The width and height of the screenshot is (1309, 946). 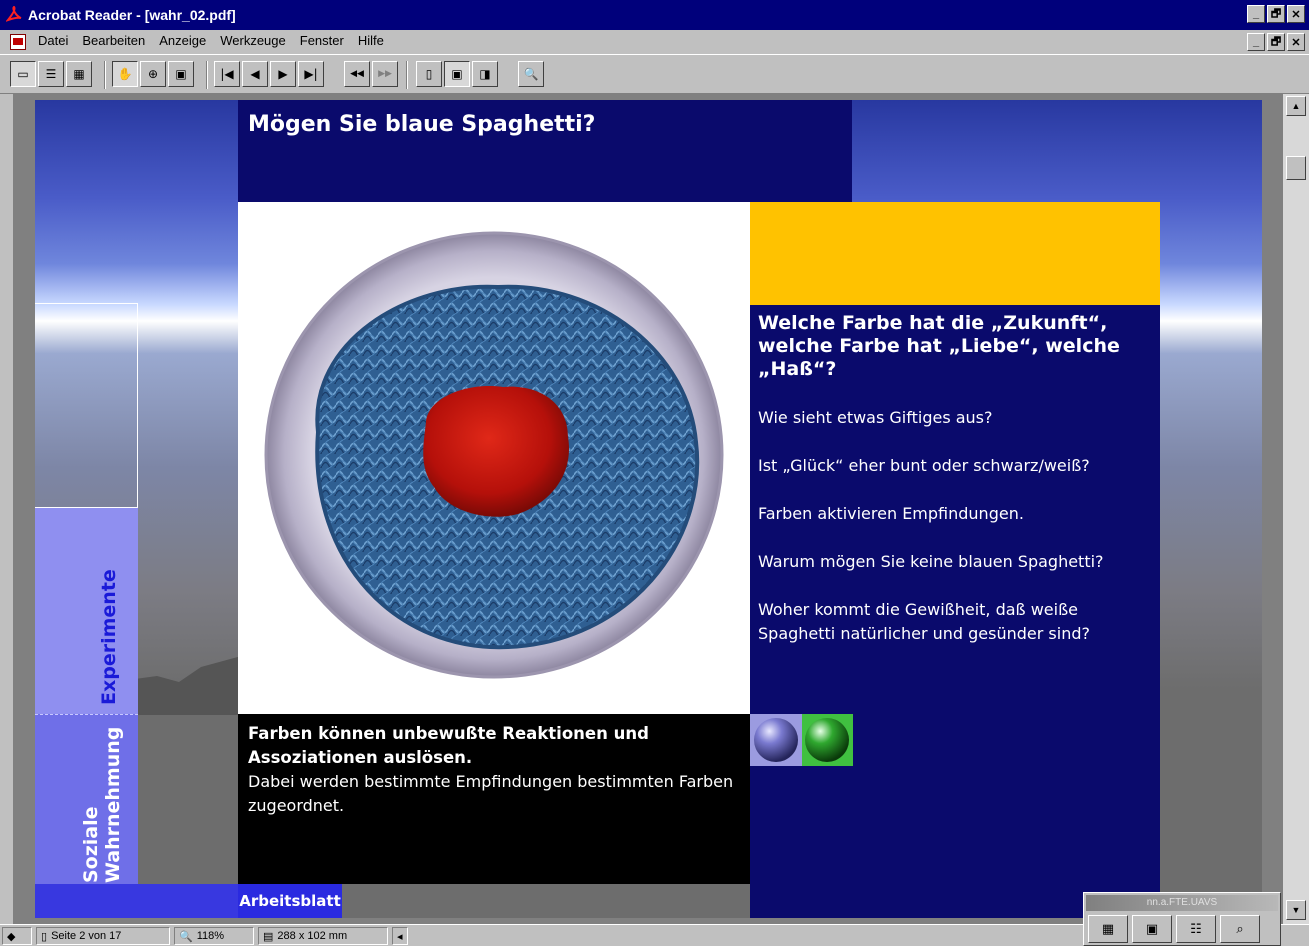 What do you see at coordinates (53, 40) in the screenshot?
I see `menu-datei: Datei` at bounding box center [53, 40].